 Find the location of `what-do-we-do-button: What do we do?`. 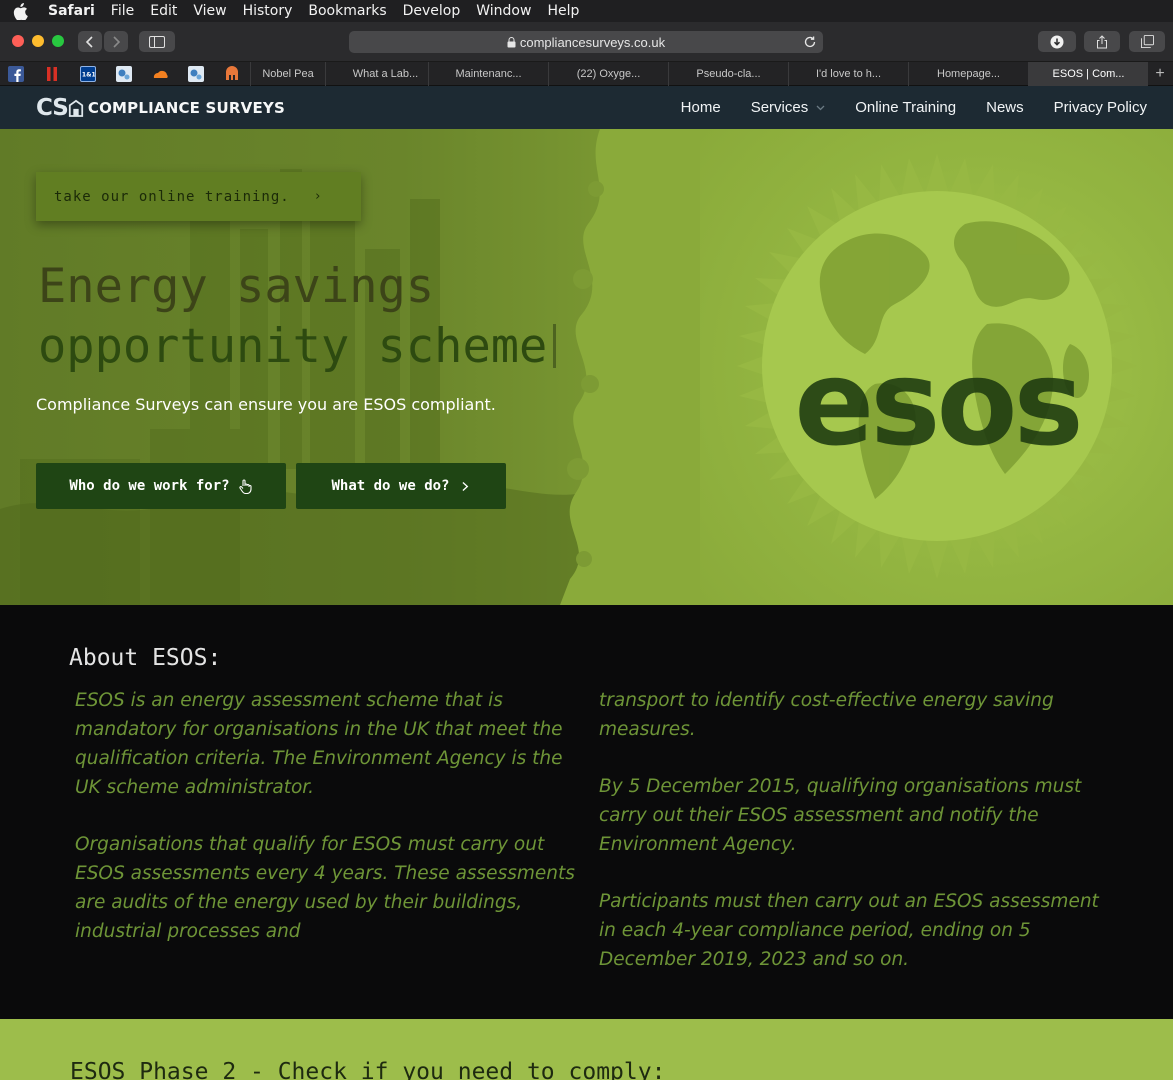

what-do-we-do-button: What do we do? is located at coordinates (401, 486).